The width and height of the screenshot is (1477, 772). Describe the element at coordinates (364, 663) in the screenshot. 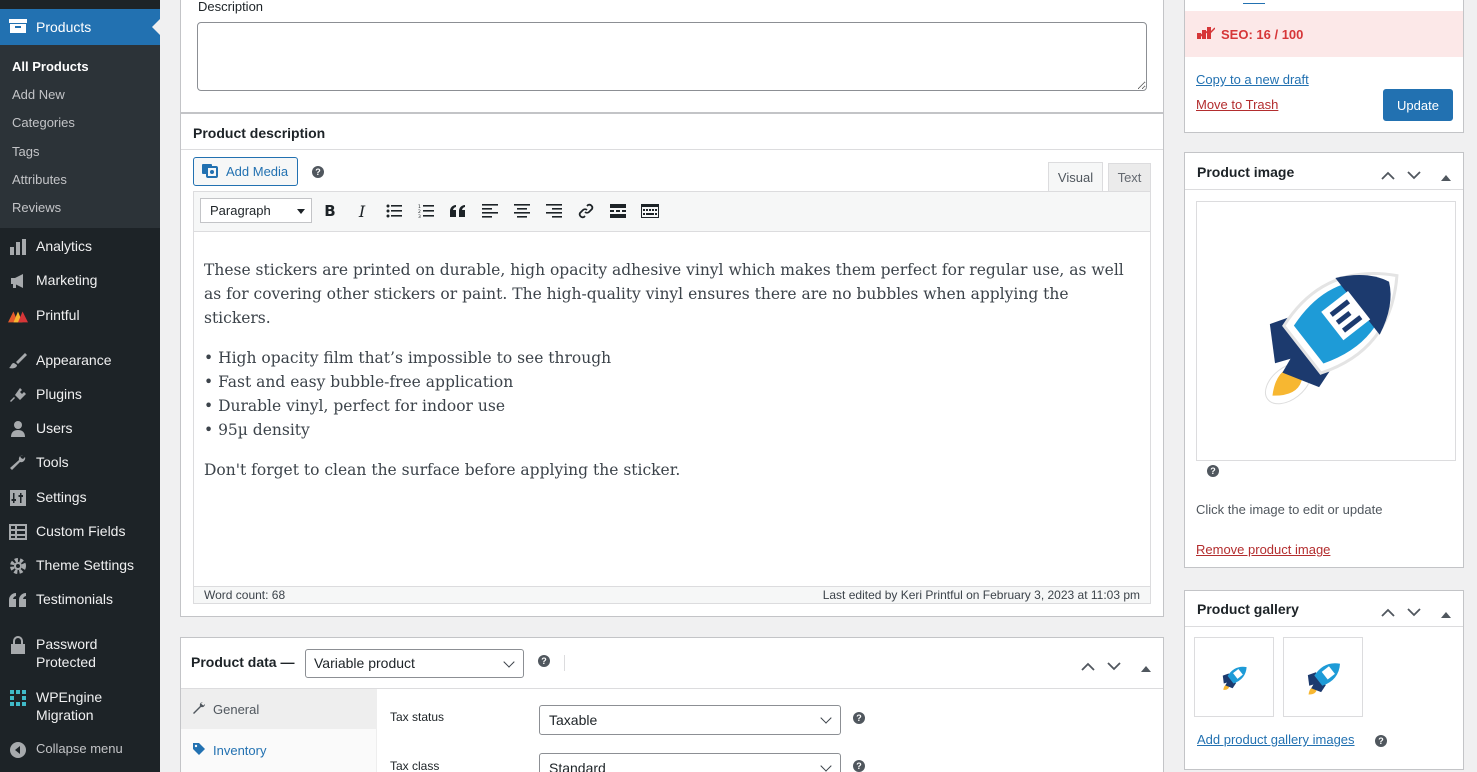

I see `product-type-value: Variable product` at that location.